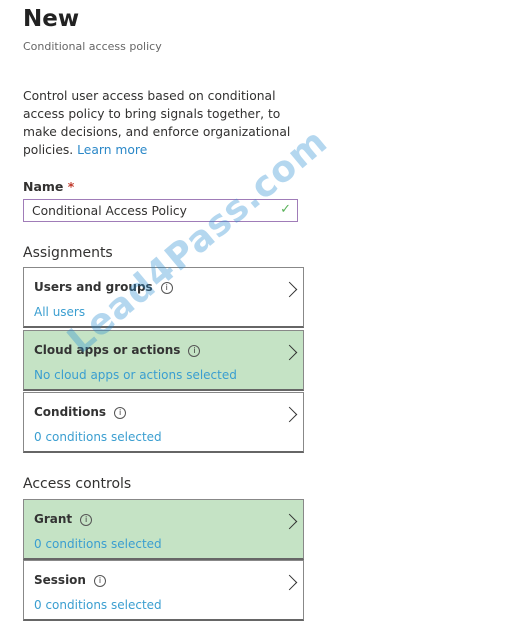 Image resolution: width=509 pixels, height=634 pixels. What do you see at coordinates (68, 253) in the screenshot?
I see `assignments-heading: Assignments` at bounding box center [68, 253].